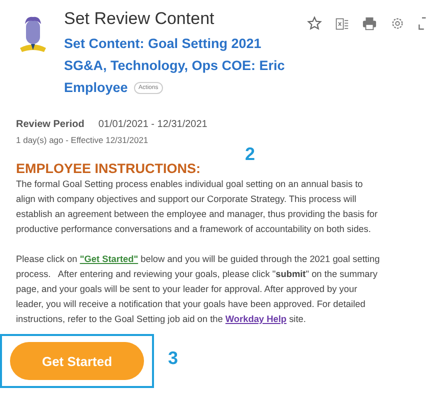  Describe the element at coordinates (422, 23) in the screenshot. I see `expand-icon` at that location.